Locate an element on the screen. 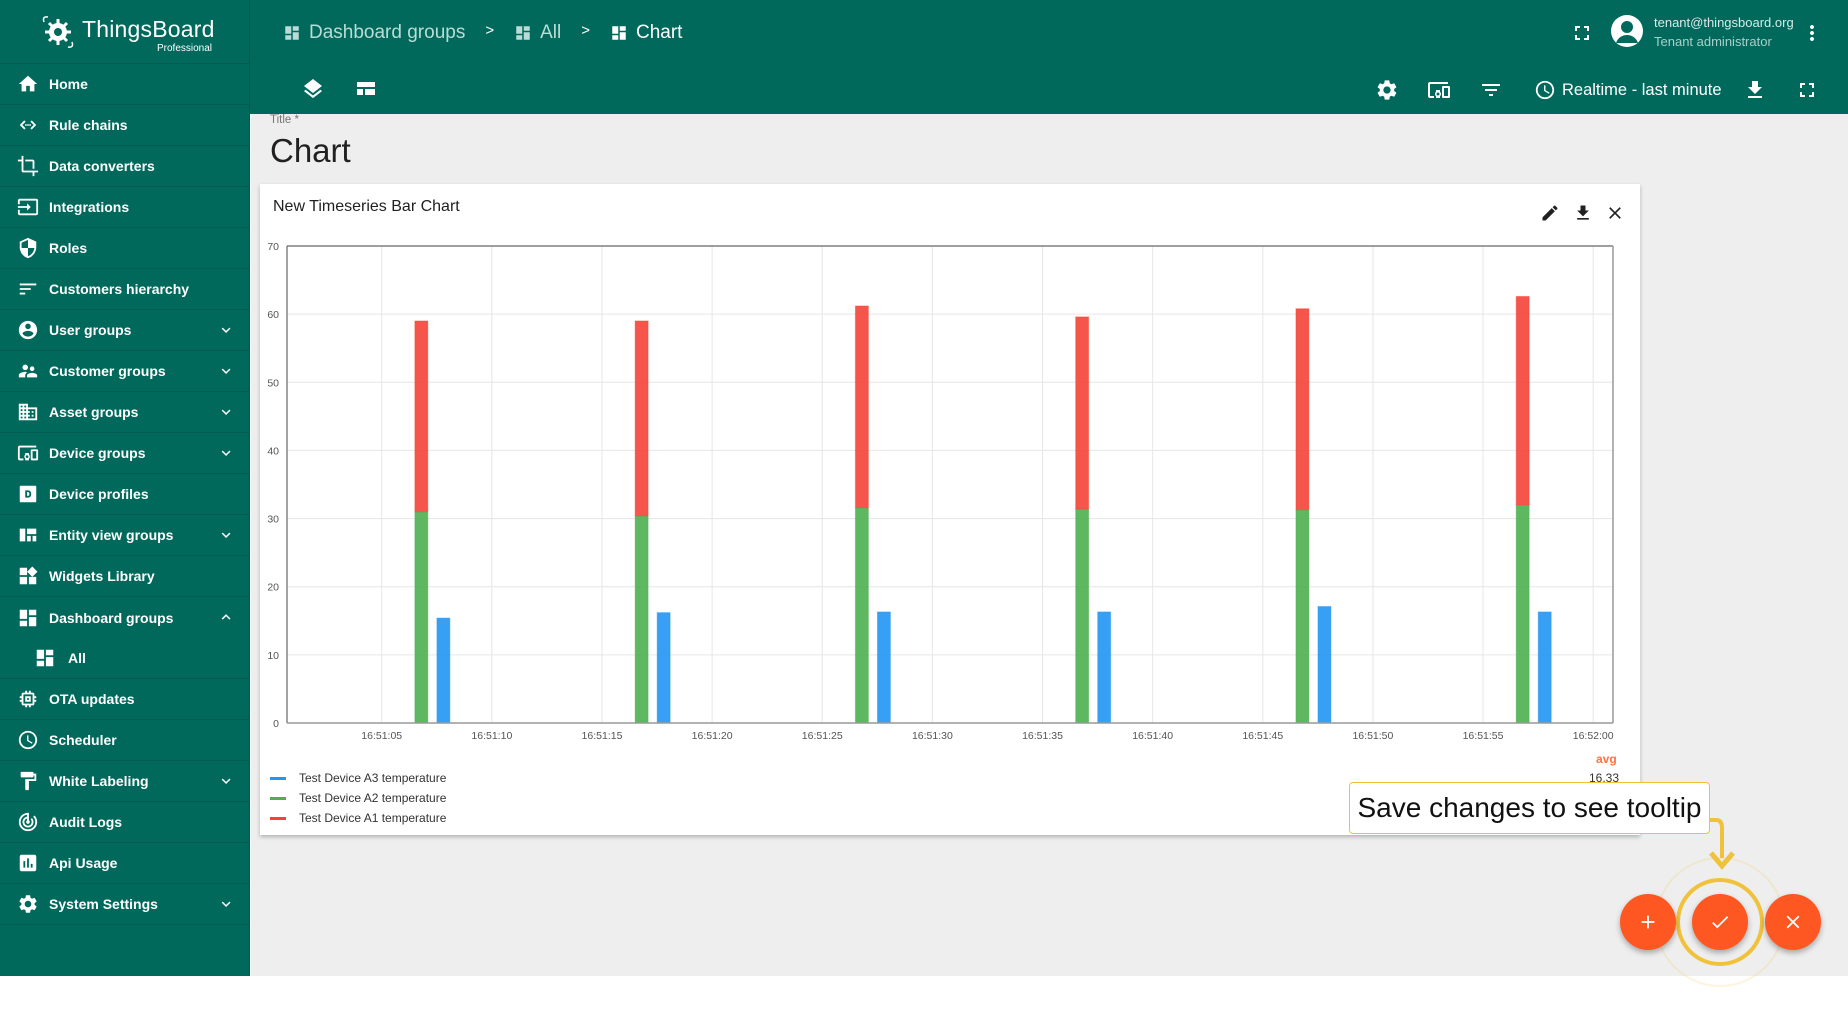 The height and width of the screenshot is (1010, 1848). fullscreen-icon is located at coordinates (1807, 90).